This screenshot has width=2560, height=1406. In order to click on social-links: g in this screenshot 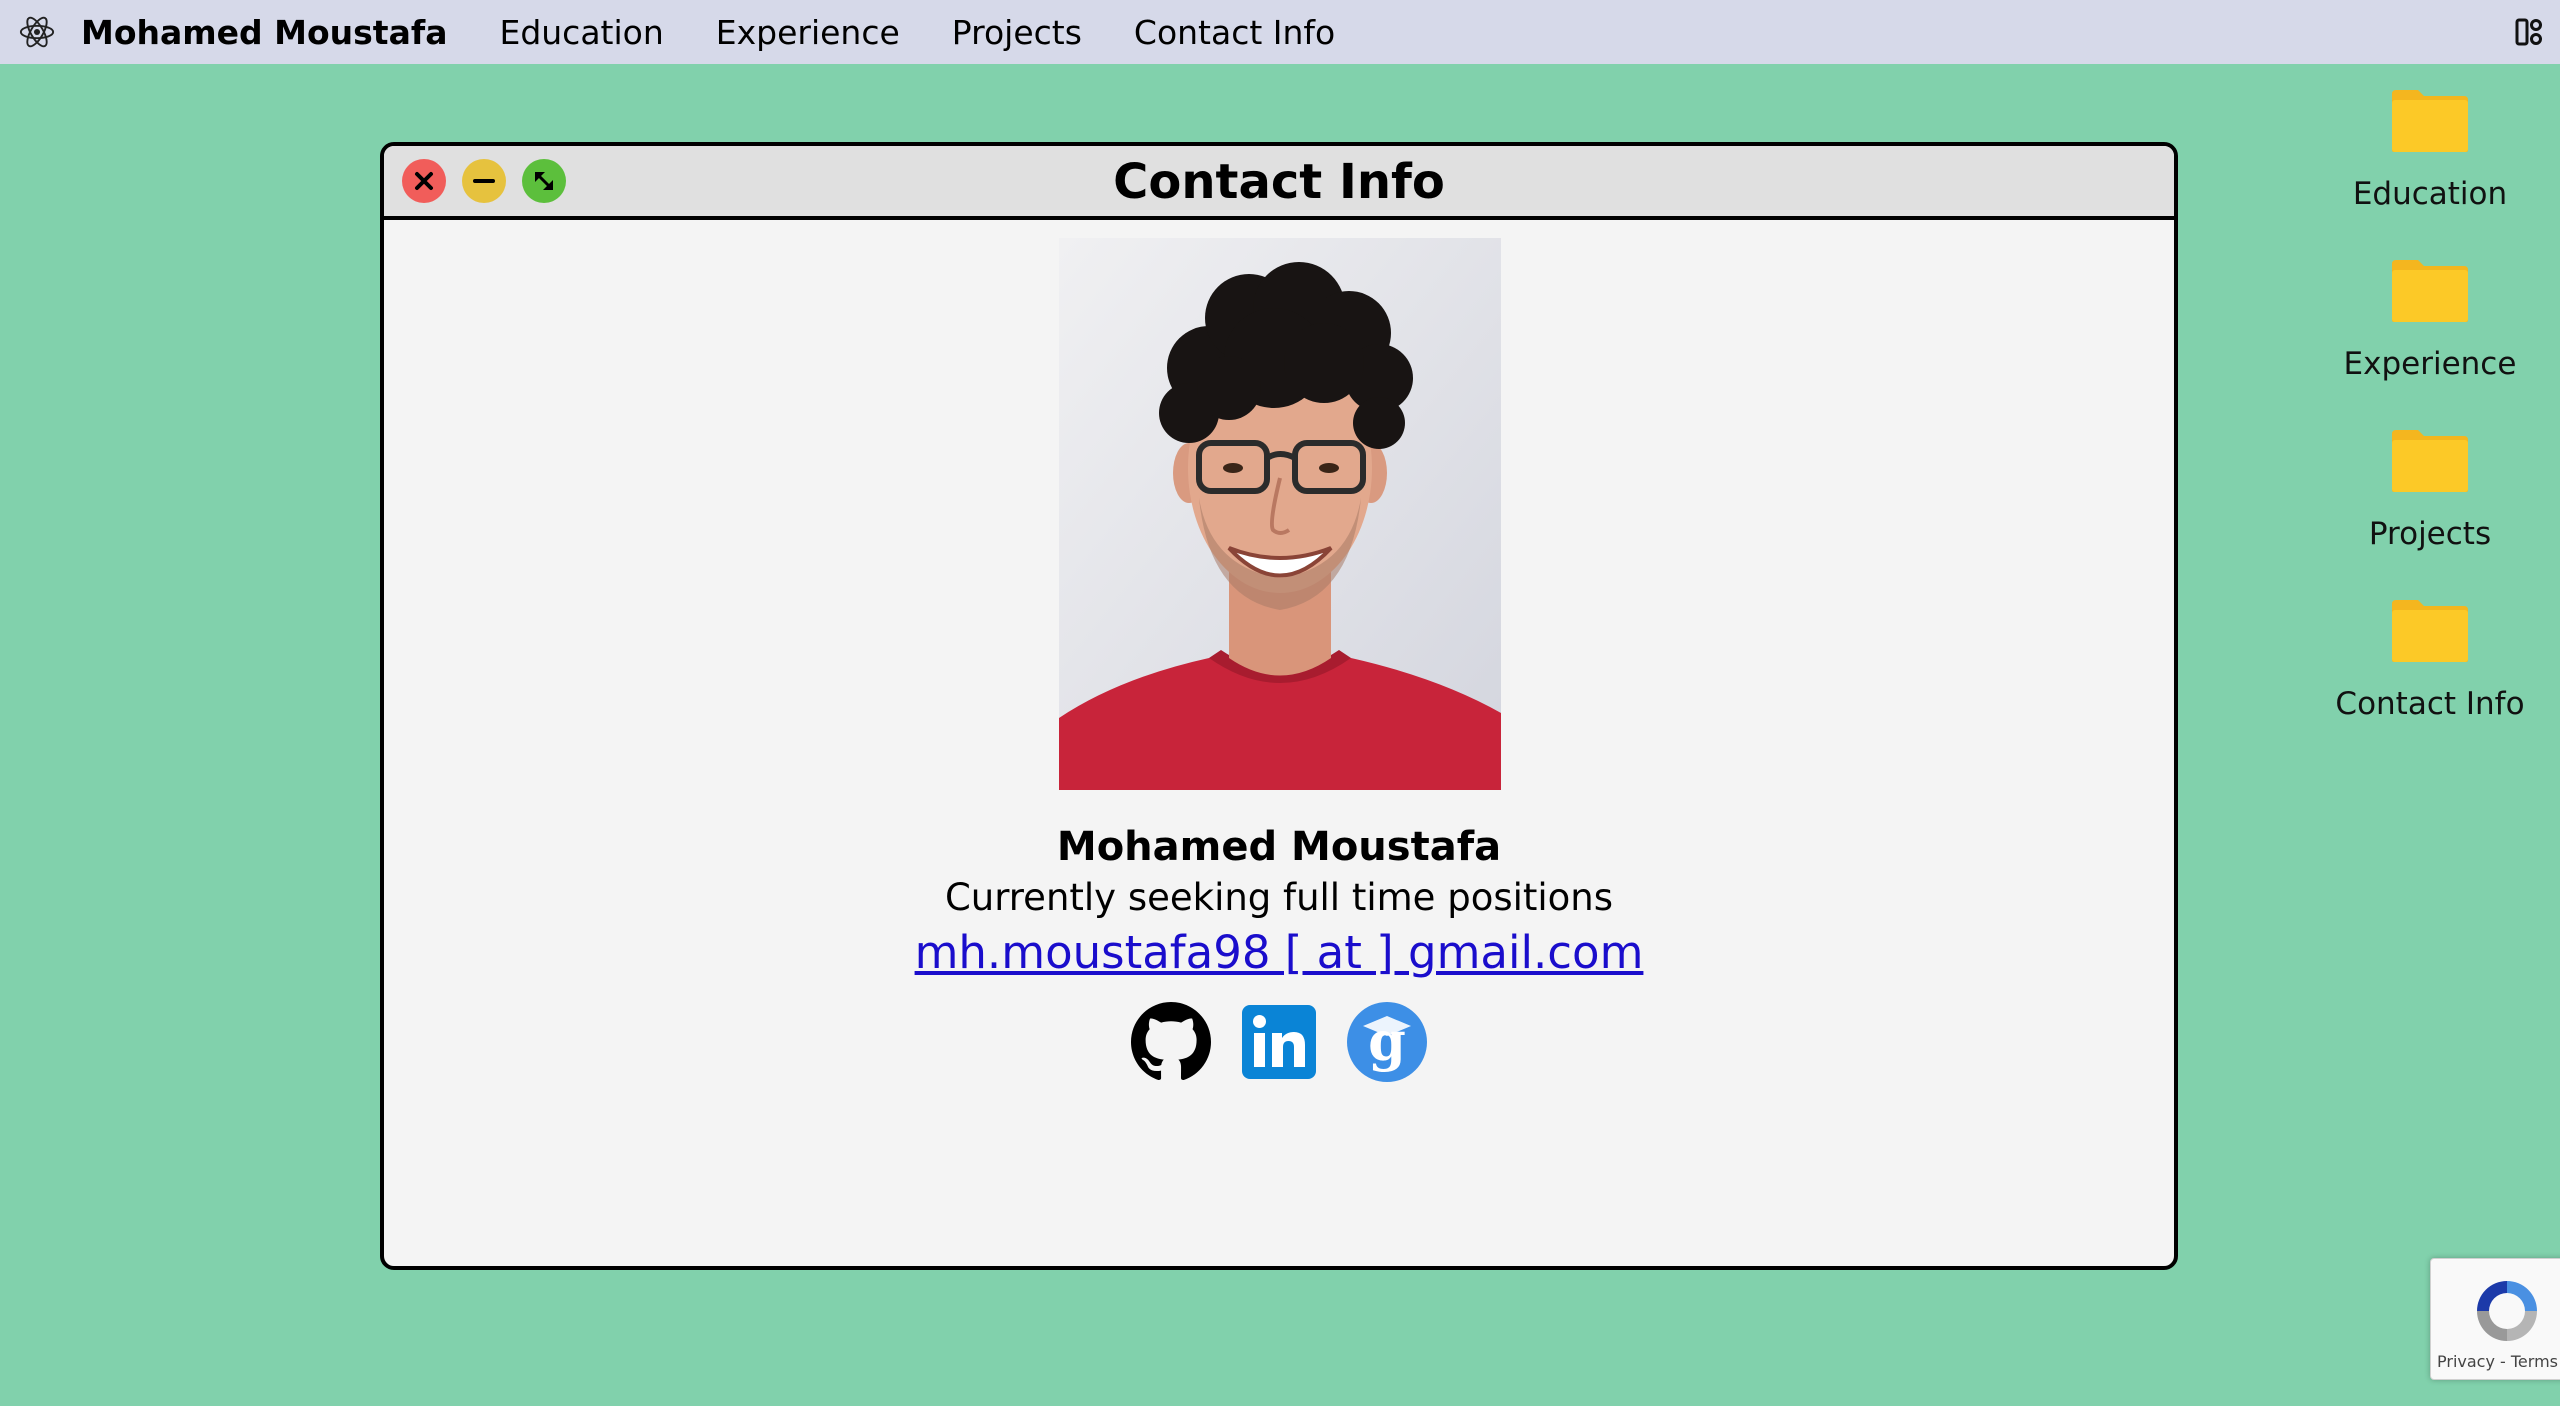, I will do `click(1279, 1042)`.